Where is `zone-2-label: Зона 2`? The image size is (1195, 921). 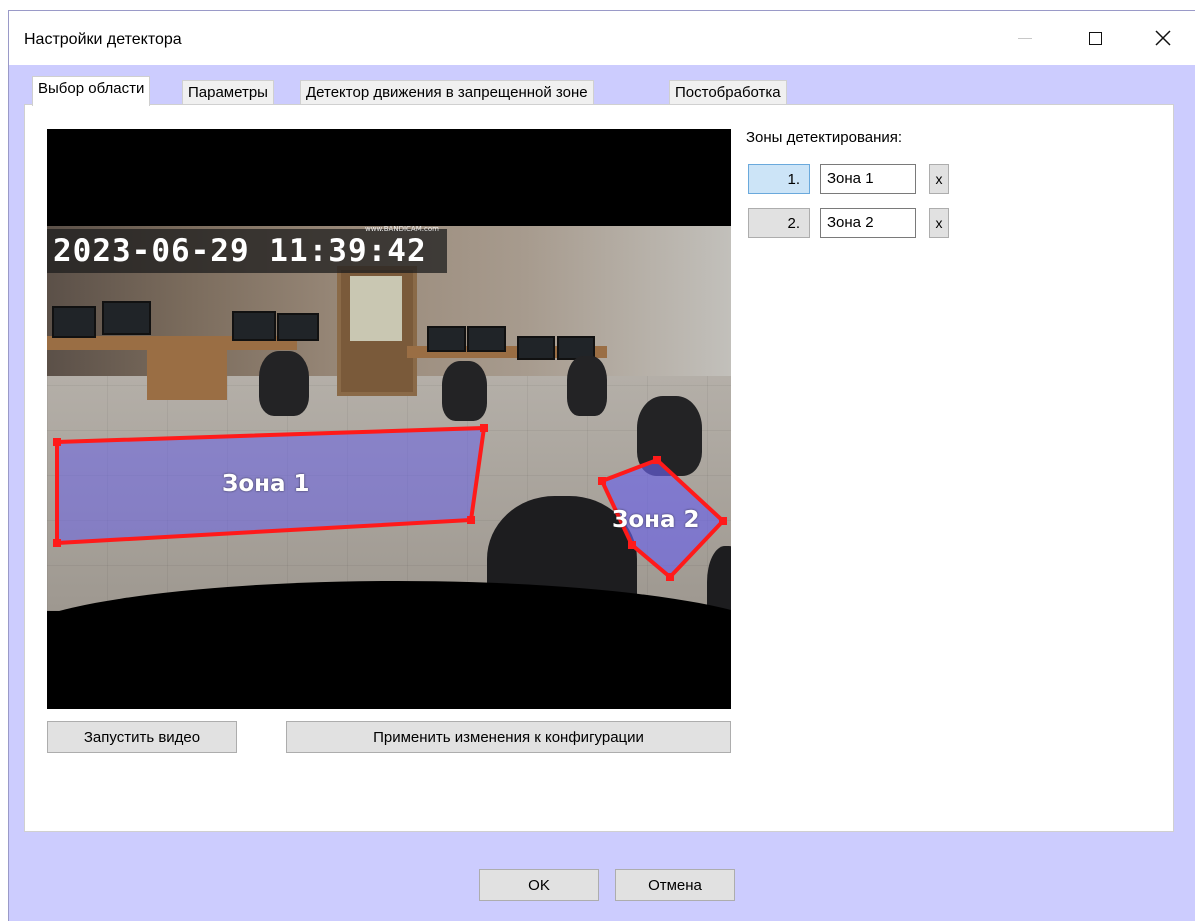
zone-2-label: Зона 2 is located at coordinates (656, 520).